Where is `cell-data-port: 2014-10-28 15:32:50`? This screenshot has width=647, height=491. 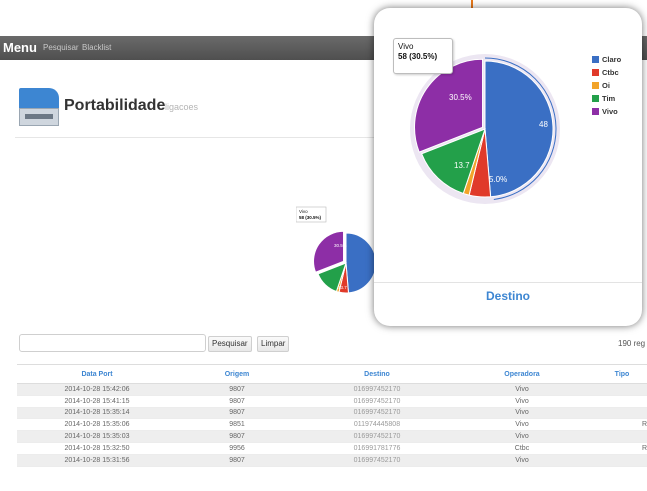
cell-data-port: 2014-10-28 15:32:50 is located at coordinates (97, 448).